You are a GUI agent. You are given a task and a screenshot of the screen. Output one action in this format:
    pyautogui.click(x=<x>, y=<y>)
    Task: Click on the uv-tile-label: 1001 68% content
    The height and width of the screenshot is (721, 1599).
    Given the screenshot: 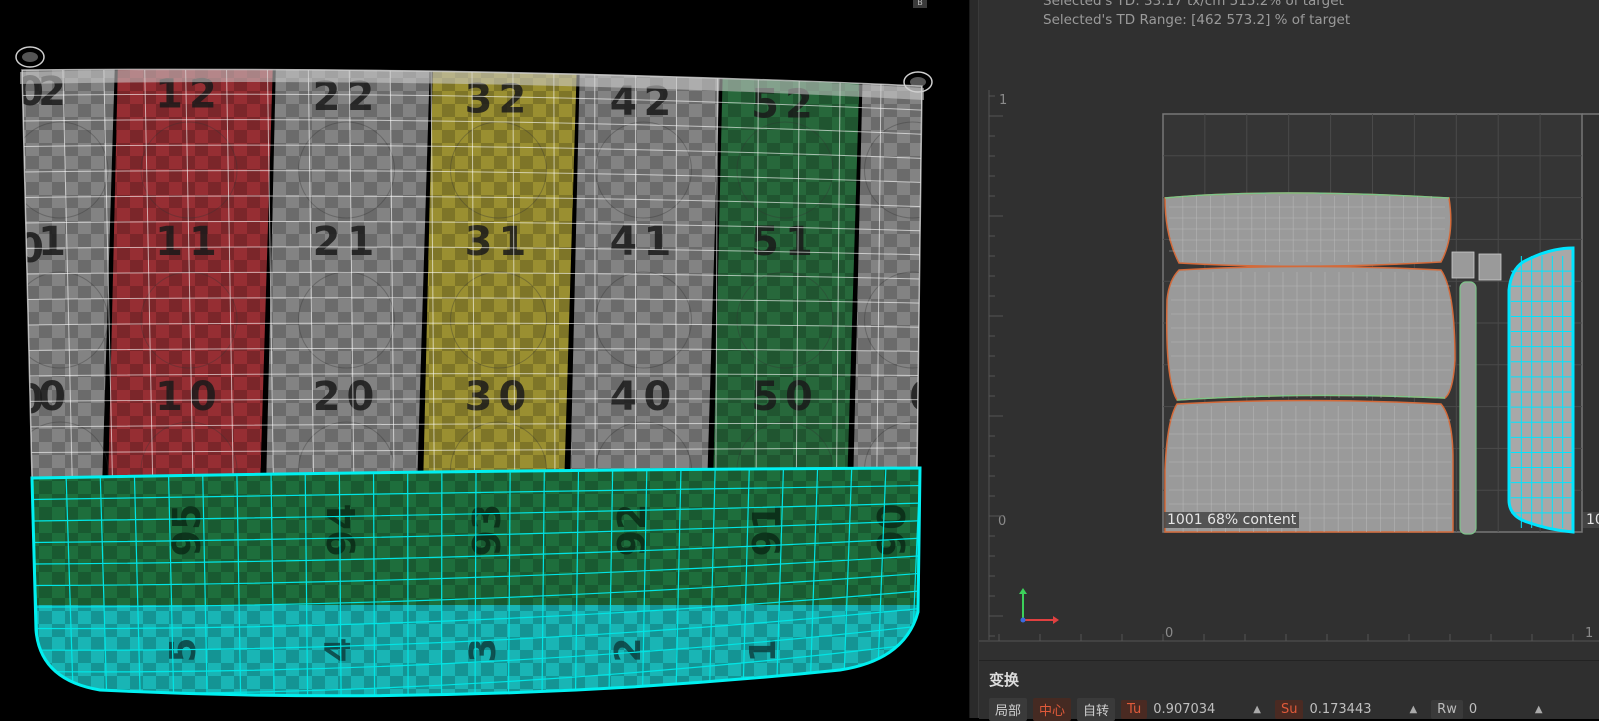 What is the action you would take?
    pyautogui.click(x=1231, y=520)
    